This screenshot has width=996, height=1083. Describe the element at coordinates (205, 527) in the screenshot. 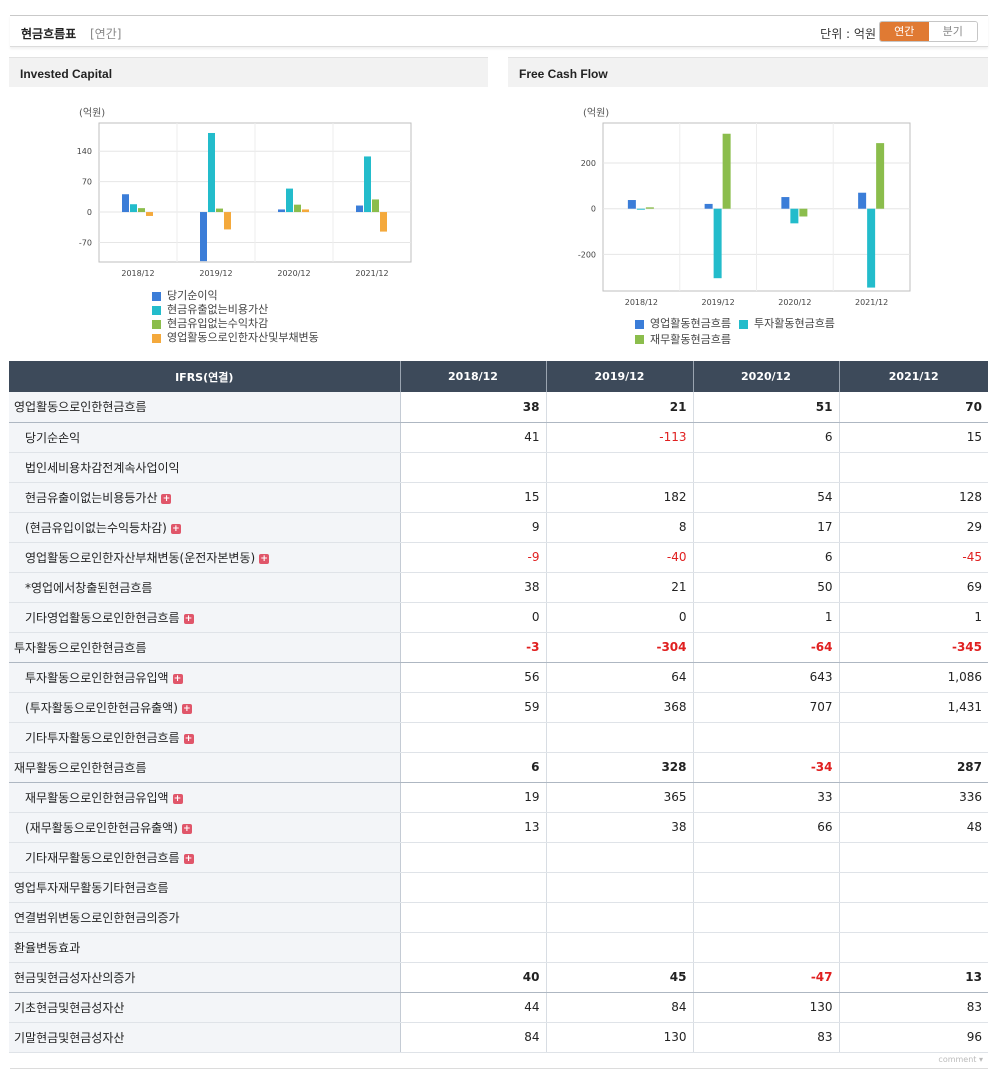

I see `row-label: (현금유입이없는수익등차감) +` at that location.